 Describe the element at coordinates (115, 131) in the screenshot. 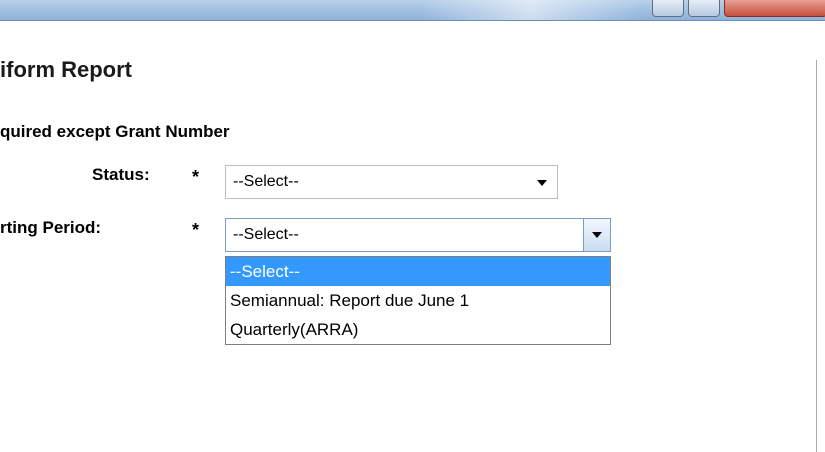

I see `required-fields-note: quired except Grant Number` at that location.